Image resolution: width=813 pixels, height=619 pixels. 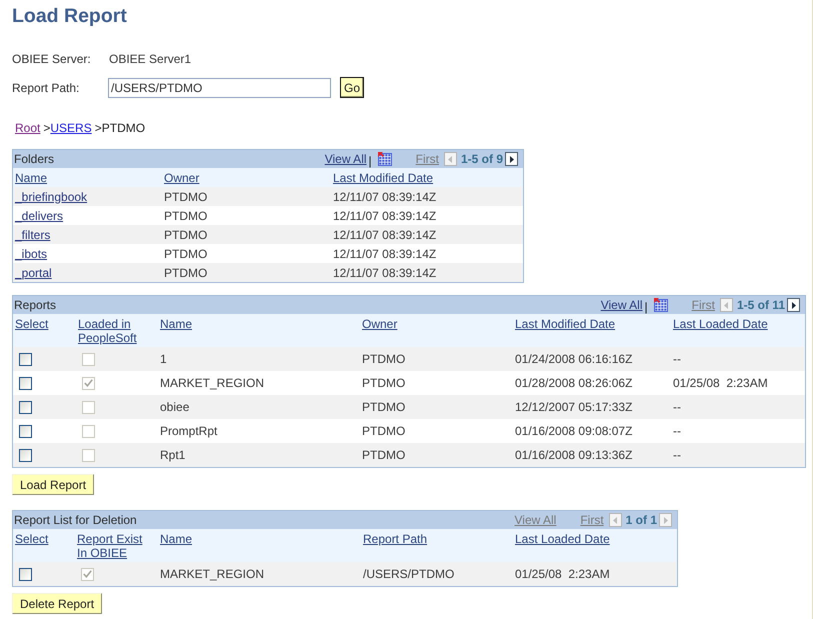 I want to click on table-cell-text: 1, so click(x=163, y=359).